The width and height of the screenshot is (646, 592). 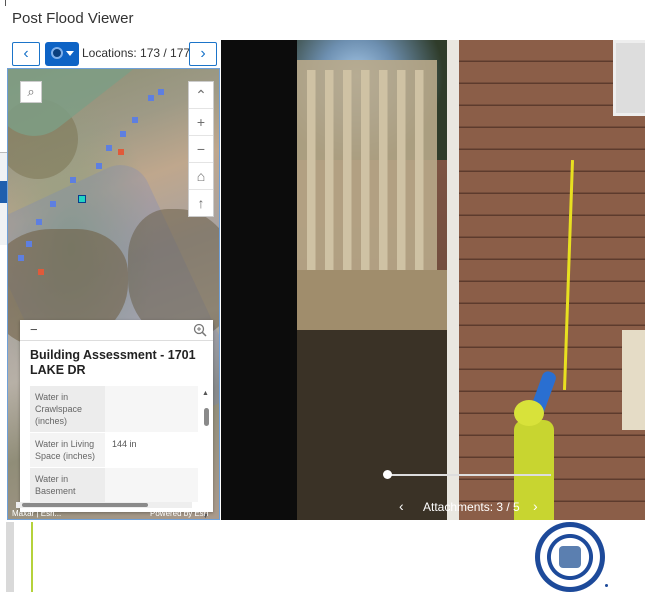 What do you see at coordinates (401, 506) in the screenshot?
I see `previous-attachment-button: ‹` at bounding box center [401, 506].